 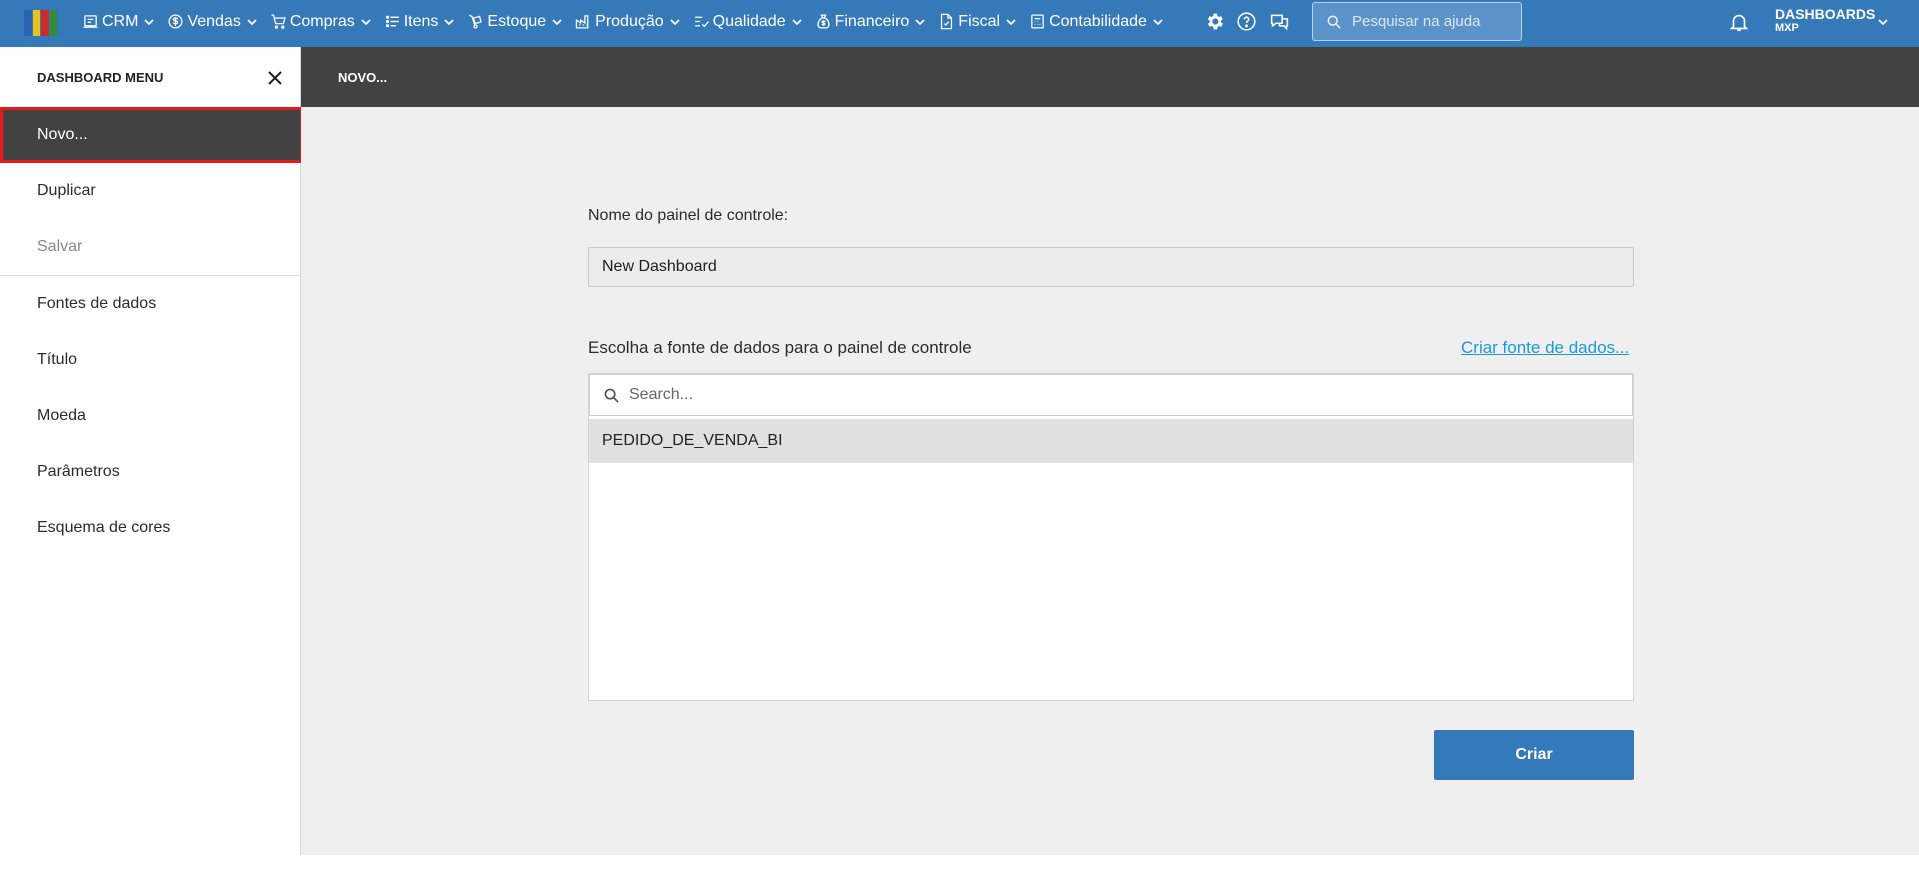 I want to click on sidebar-item-esquema-de-cores: Esquema de cores, so click(x=150, y=528).